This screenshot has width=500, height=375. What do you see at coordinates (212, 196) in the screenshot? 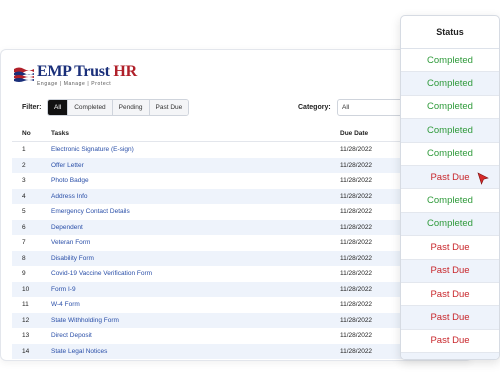
I see `table-row: 4 Address Info 11/28/2022` at bounding box center [212, 196].